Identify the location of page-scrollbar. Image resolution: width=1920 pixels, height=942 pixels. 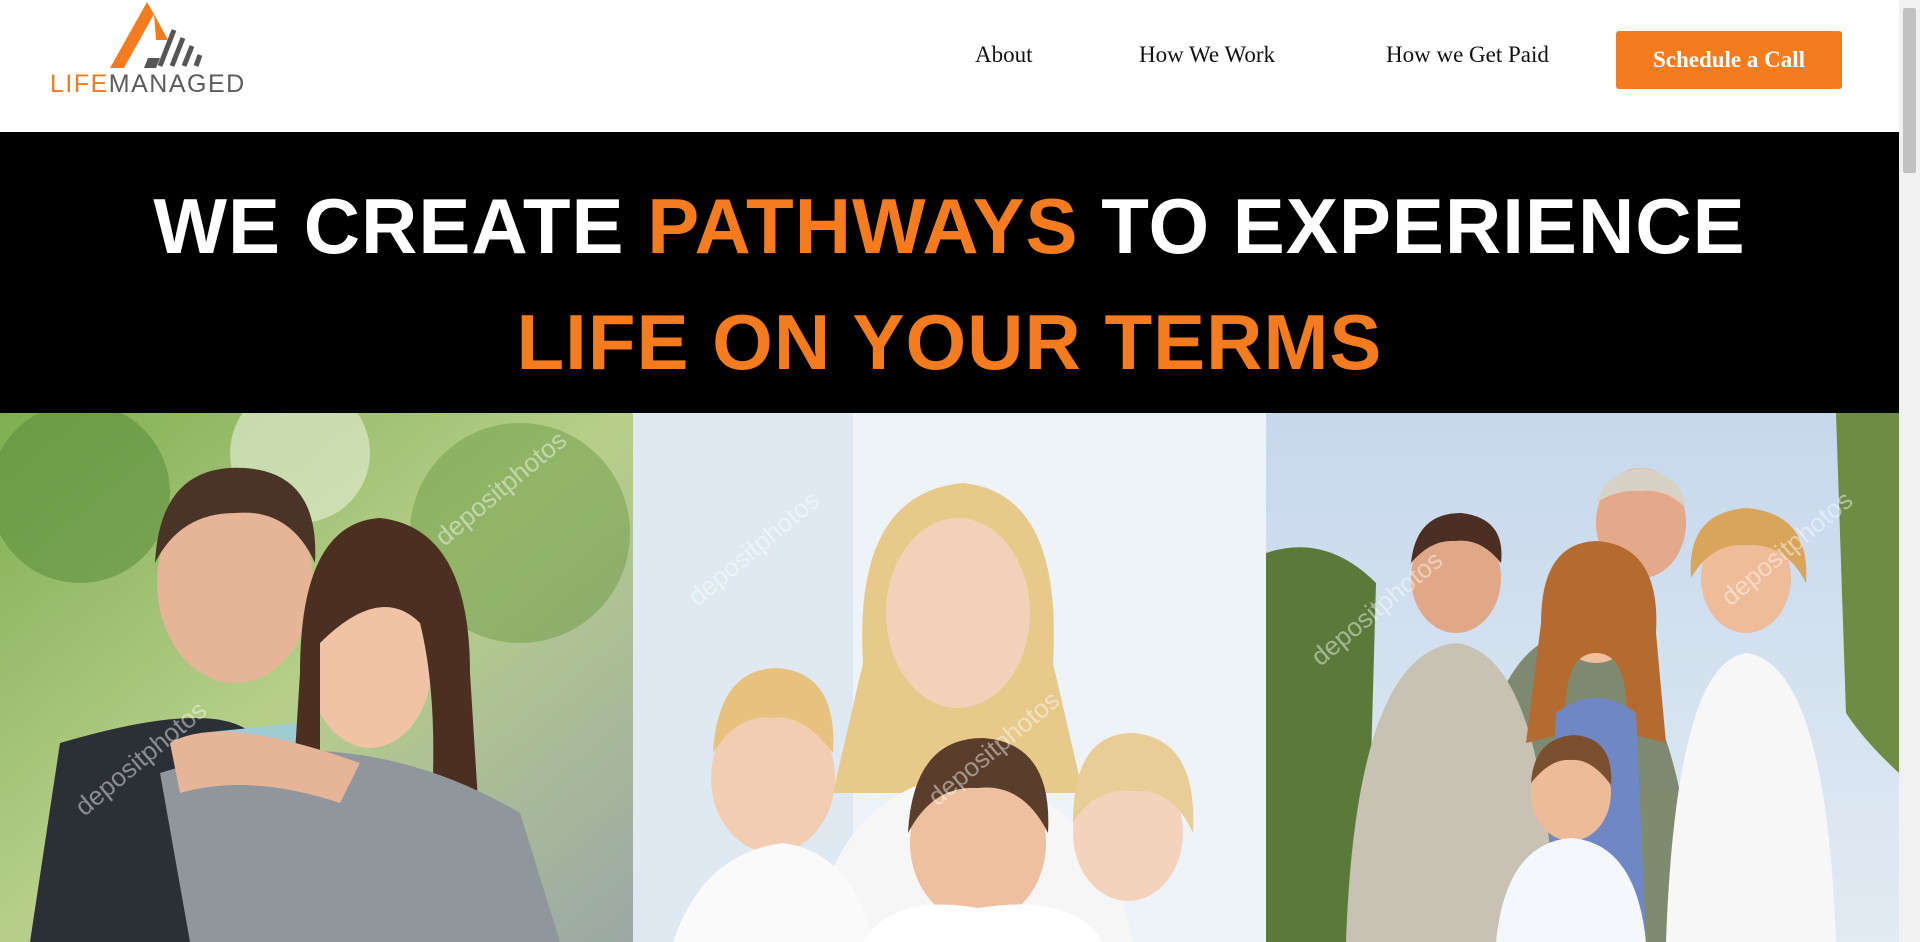
(1909, 471).